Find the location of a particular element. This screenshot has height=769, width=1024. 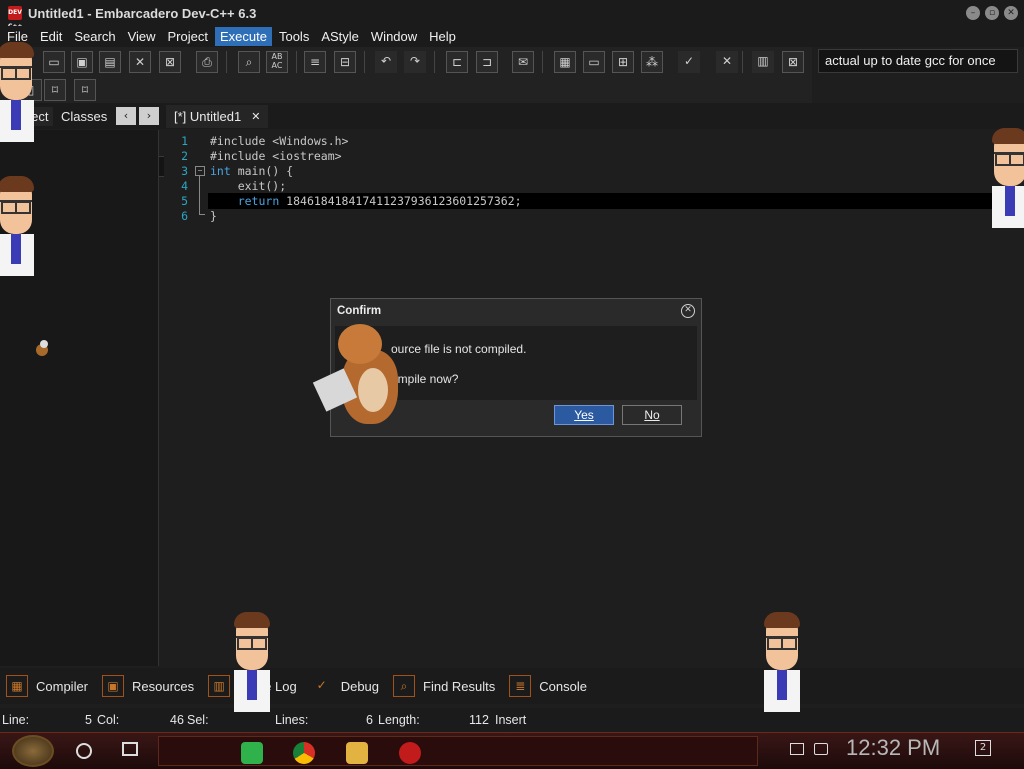

save-icon: ▣ is located at coordinates (82, 62).